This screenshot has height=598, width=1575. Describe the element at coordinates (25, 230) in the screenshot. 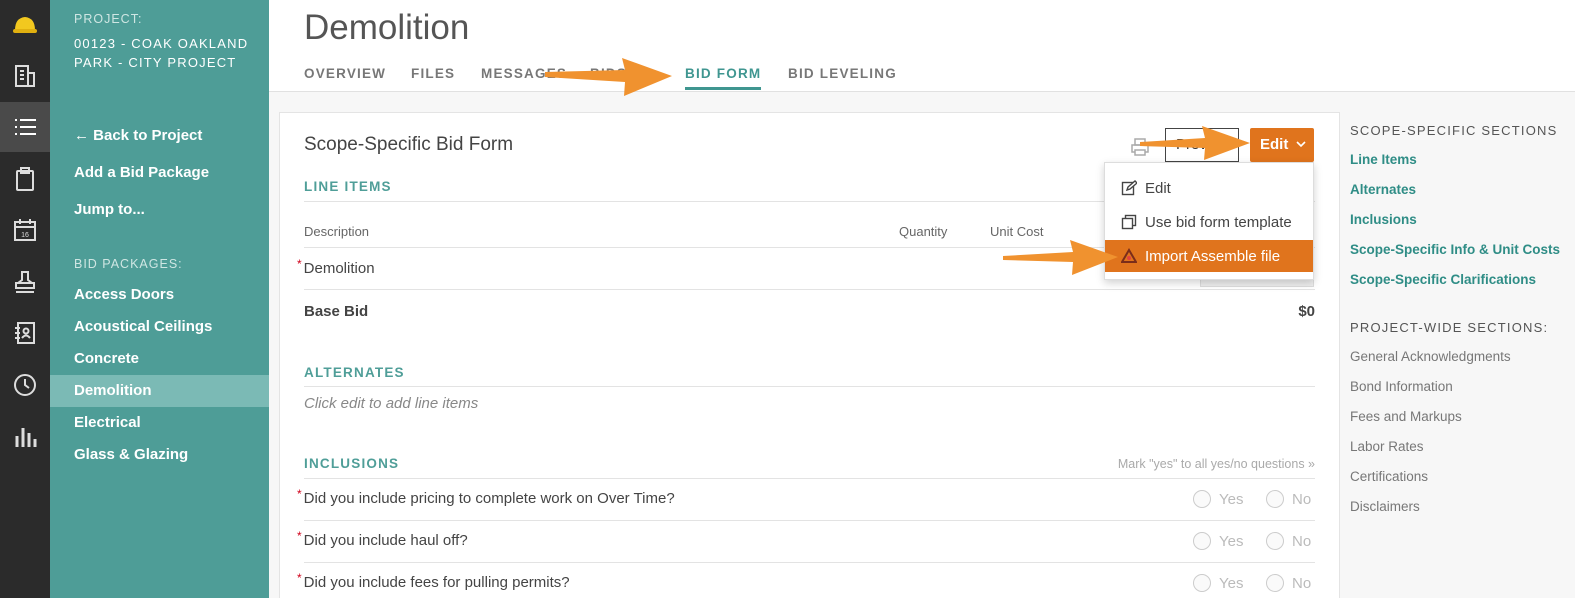

I see `calendar-icon: 16` at that location.